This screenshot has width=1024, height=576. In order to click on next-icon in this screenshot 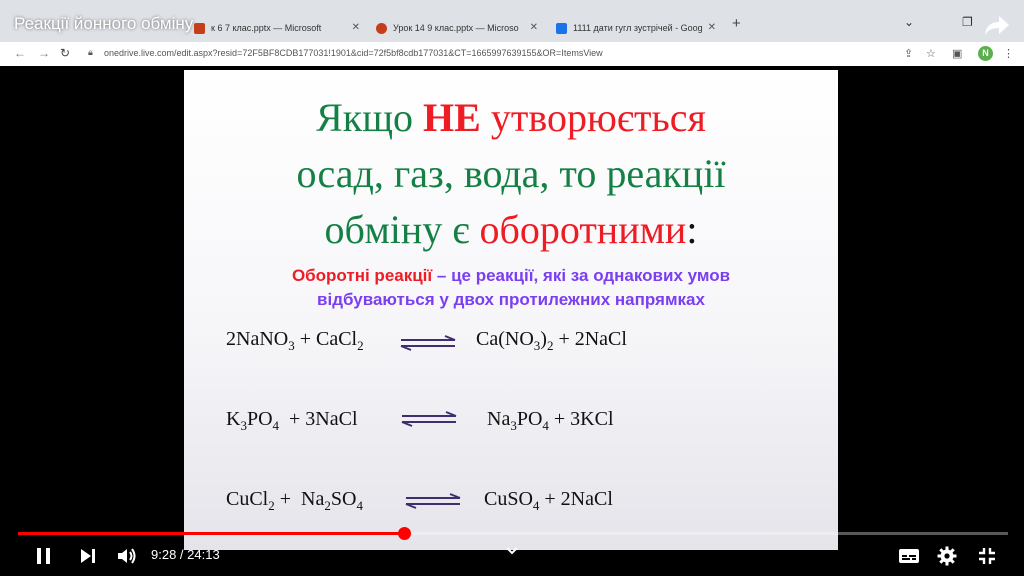, I will do `click(88, 556)`.